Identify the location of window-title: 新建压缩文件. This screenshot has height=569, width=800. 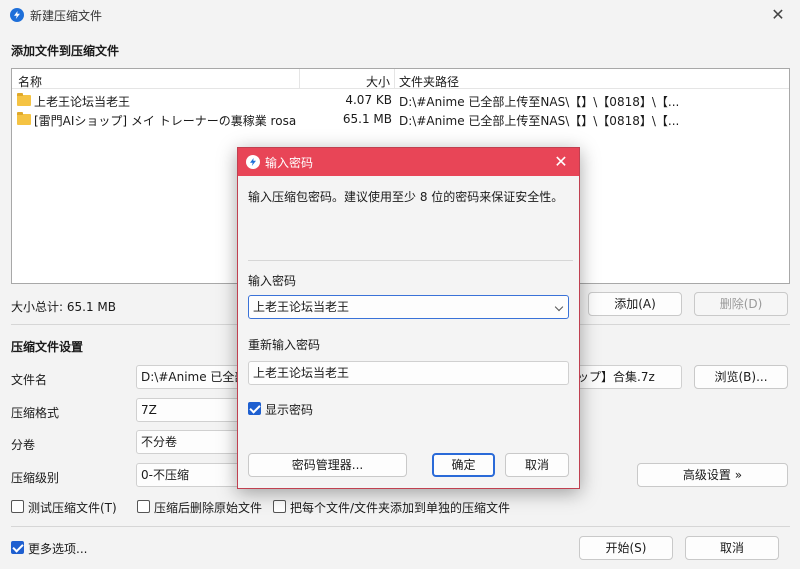
(66, 16).